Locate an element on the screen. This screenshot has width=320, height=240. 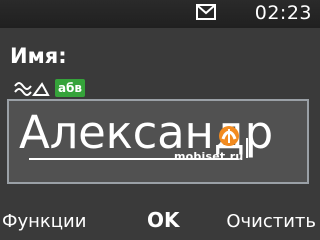
softkey-bar: Функции OK Очистить is located at coordinates (160, 223).